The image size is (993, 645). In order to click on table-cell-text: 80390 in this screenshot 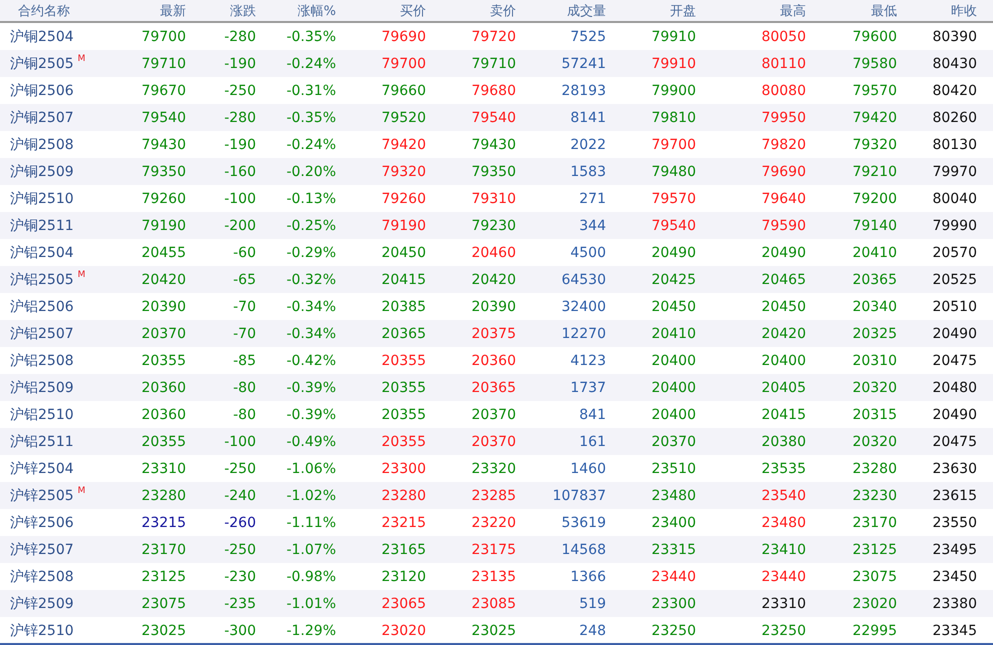, I will do `click(954, 36)`.